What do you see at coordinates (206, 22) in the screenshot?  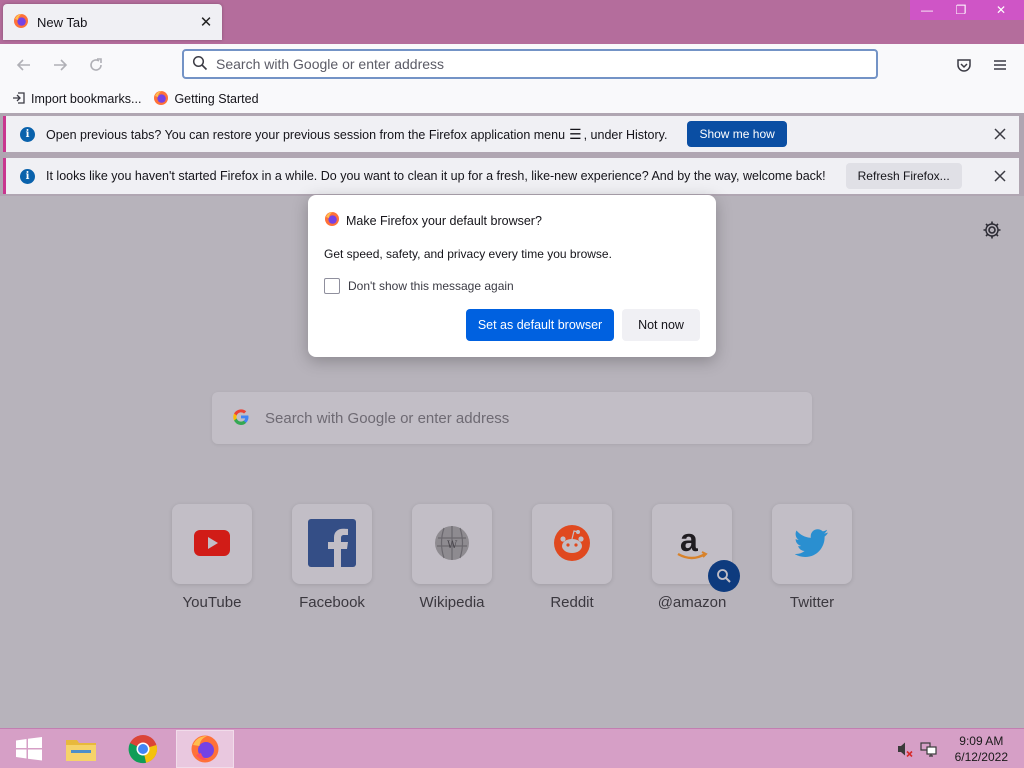 I see `tab-close-icon: ✕` at bounding box center [206, 22].